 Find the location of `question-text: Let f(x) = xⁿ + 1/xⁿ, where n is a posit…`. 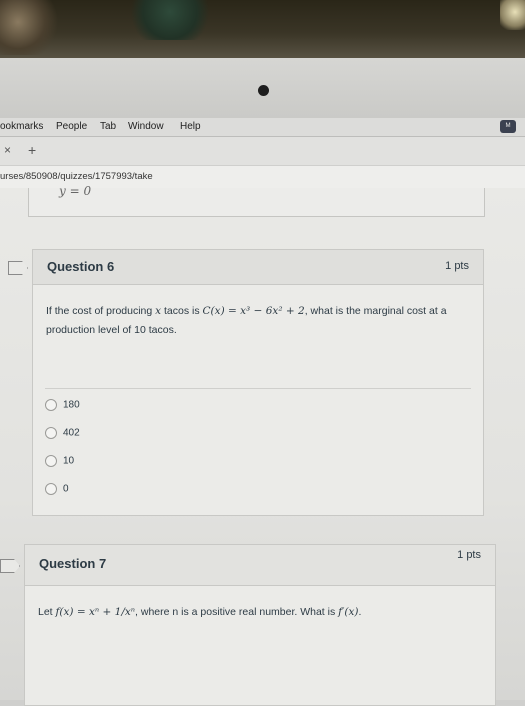

question-text: Let f(x) = xⁿ + 1/xⁿ, where n is a posit… is located at coordinates (250, 612).